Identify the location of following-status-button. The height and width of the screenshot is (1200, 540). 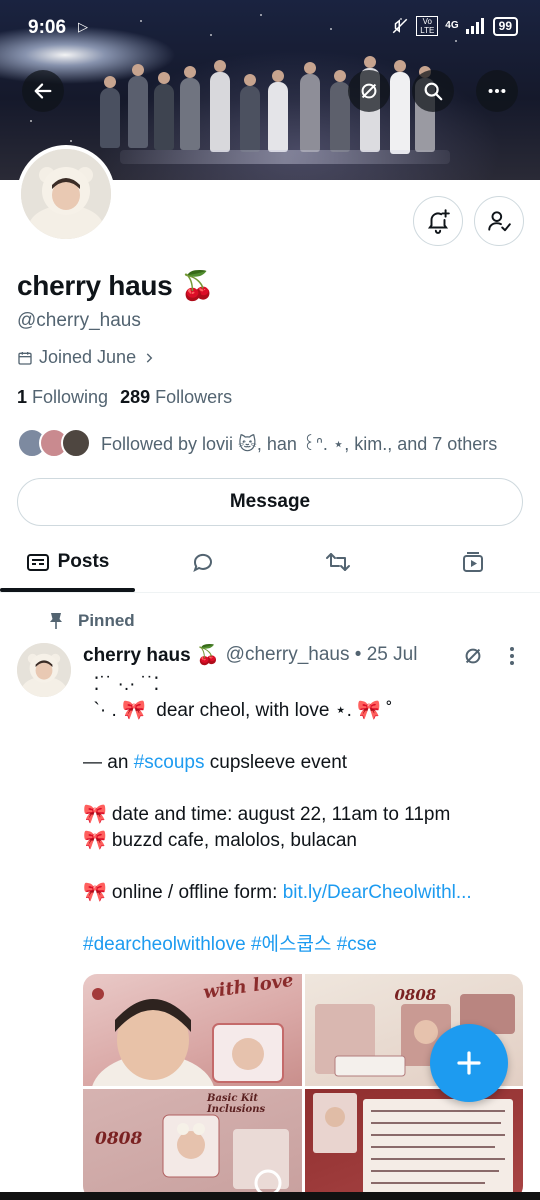
(499, 221).